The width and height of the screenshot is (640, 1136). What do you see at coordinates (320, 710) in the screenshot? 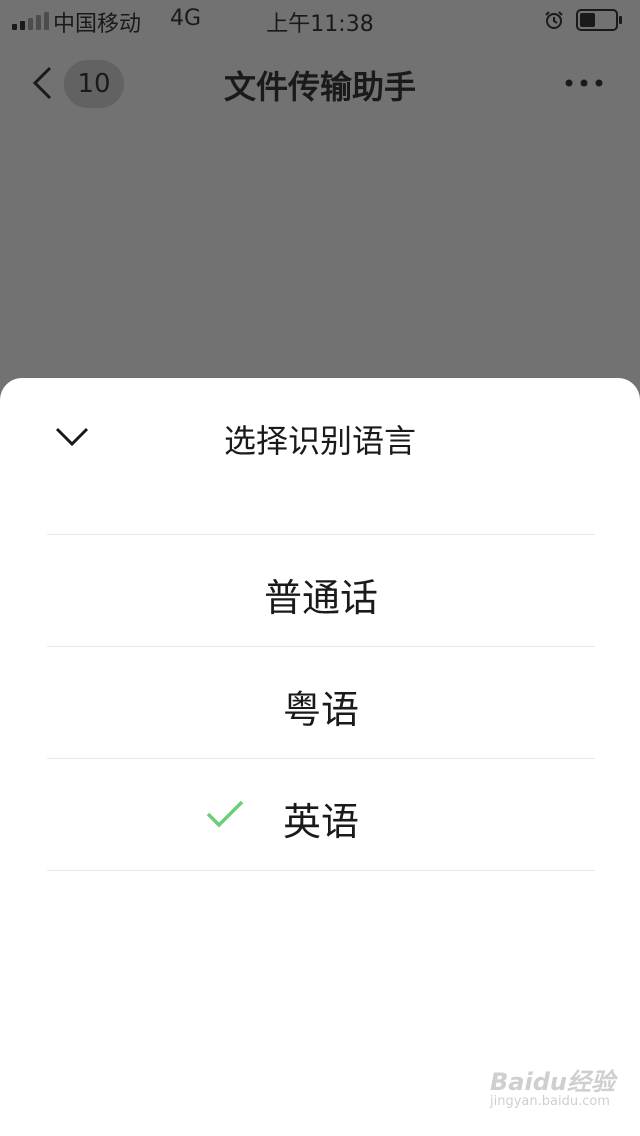
I see `option-label: 粤语` at bounding box center [320, 710].